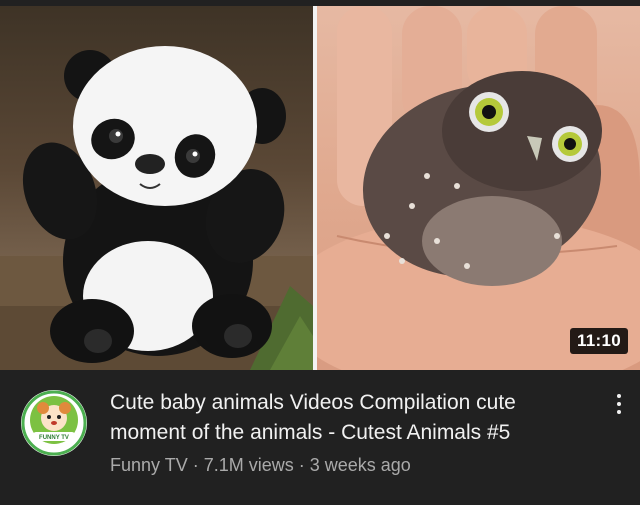 This screenshot has width=640, height=505. Describe the element at coordinates (248, 465) in the screenshot. I see `view-count: 7.1M views` at that location.